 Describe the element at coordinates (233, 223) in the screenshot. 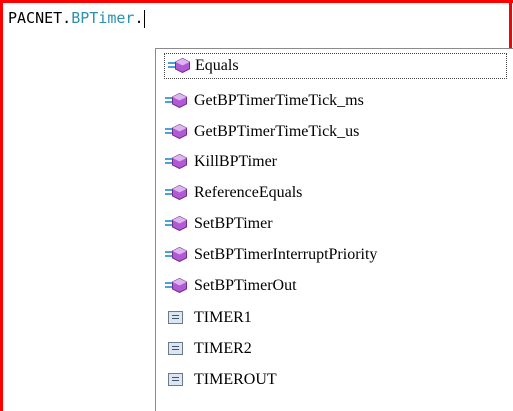

I see `completion-item-label: SetBPTimer` at that location.